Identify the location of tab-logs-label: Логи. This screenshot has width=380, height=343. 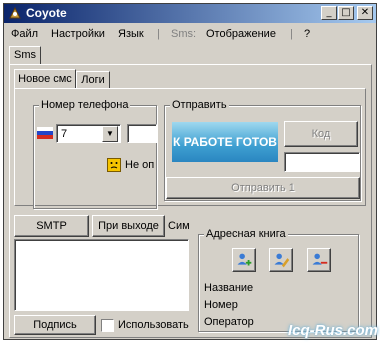
(93, 80).